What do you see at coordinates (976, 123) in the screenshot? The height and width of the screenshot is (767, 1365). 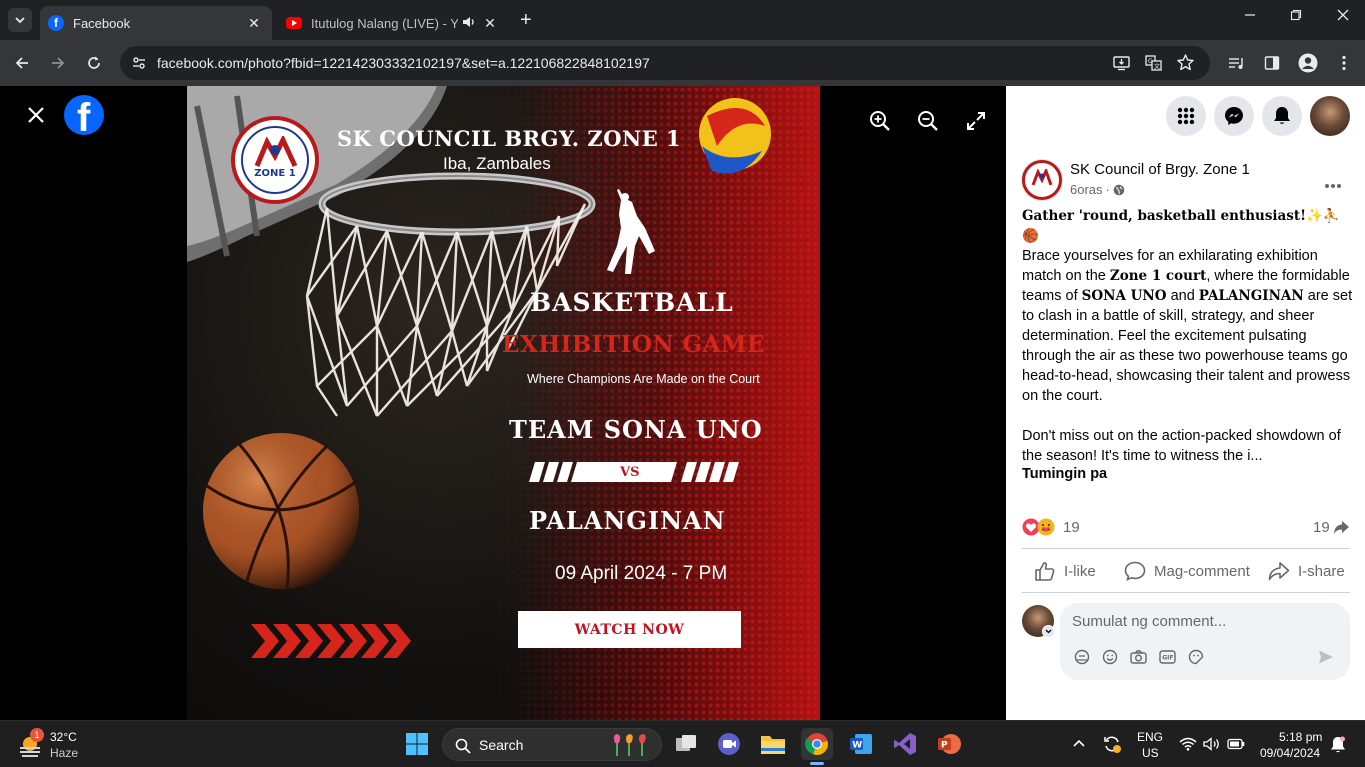 I see `fullscreen-icon` at bounding box center [976, 123].